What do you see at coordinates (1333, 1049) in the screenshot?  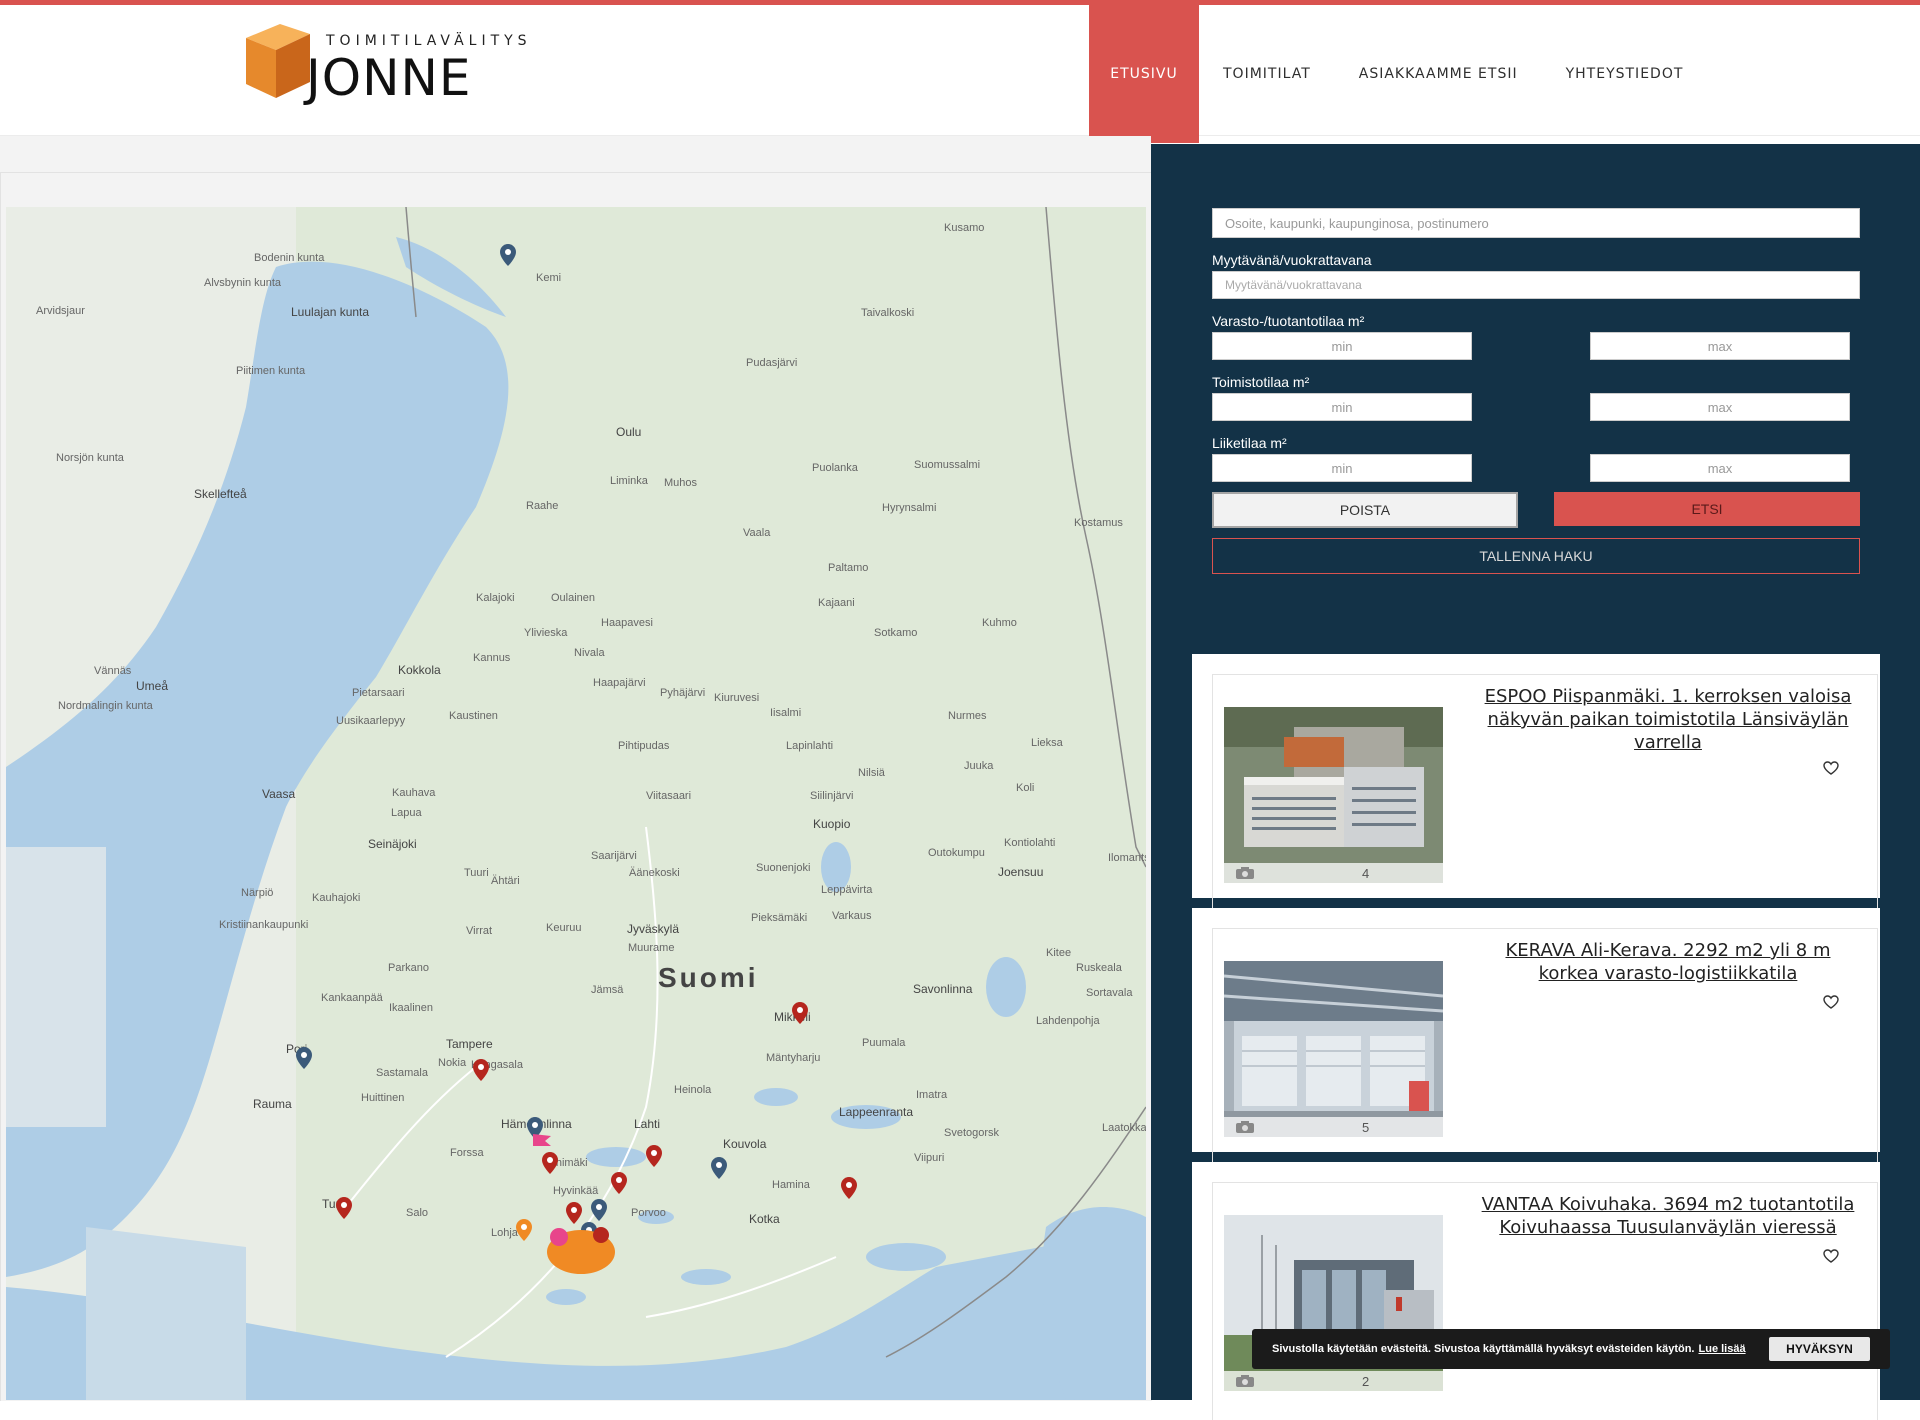 I see `listing-photo: 5` at bounding box center [1333, 1049].